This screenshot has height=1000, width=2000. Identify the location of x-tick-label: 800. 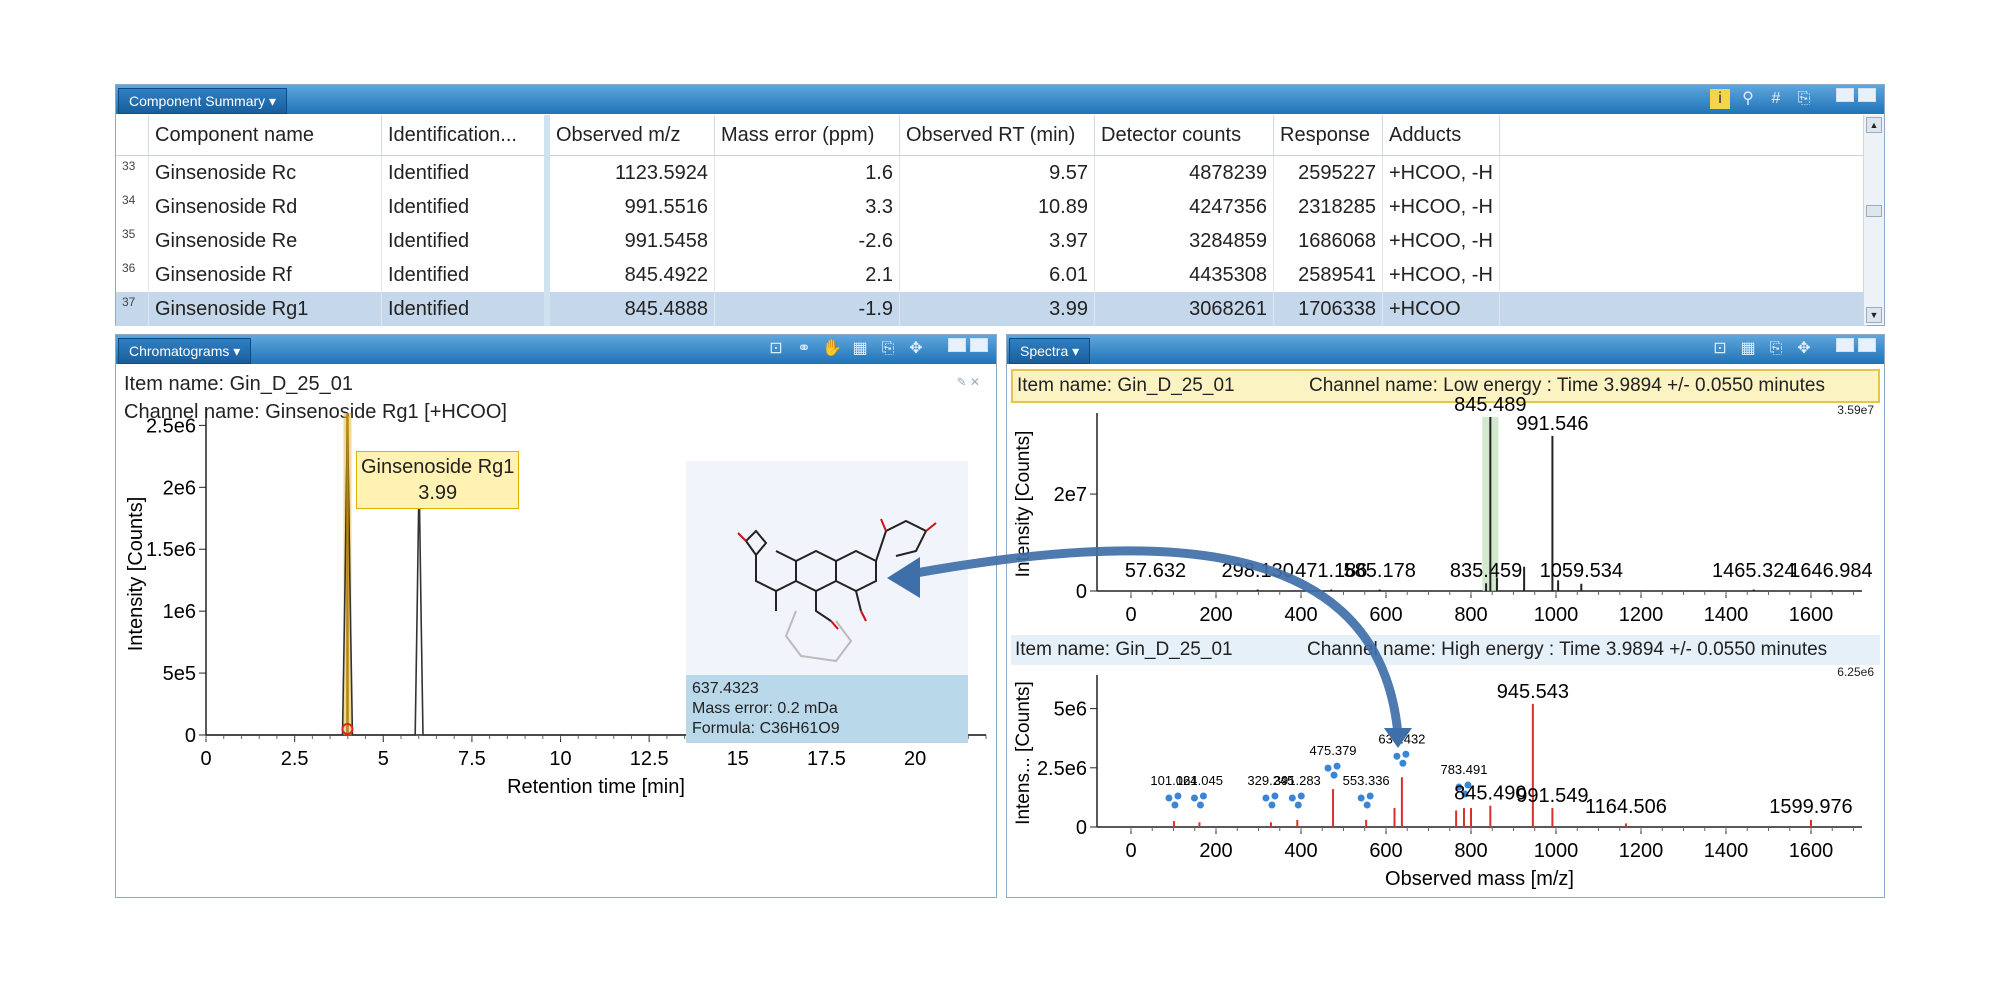
(1470, 851).